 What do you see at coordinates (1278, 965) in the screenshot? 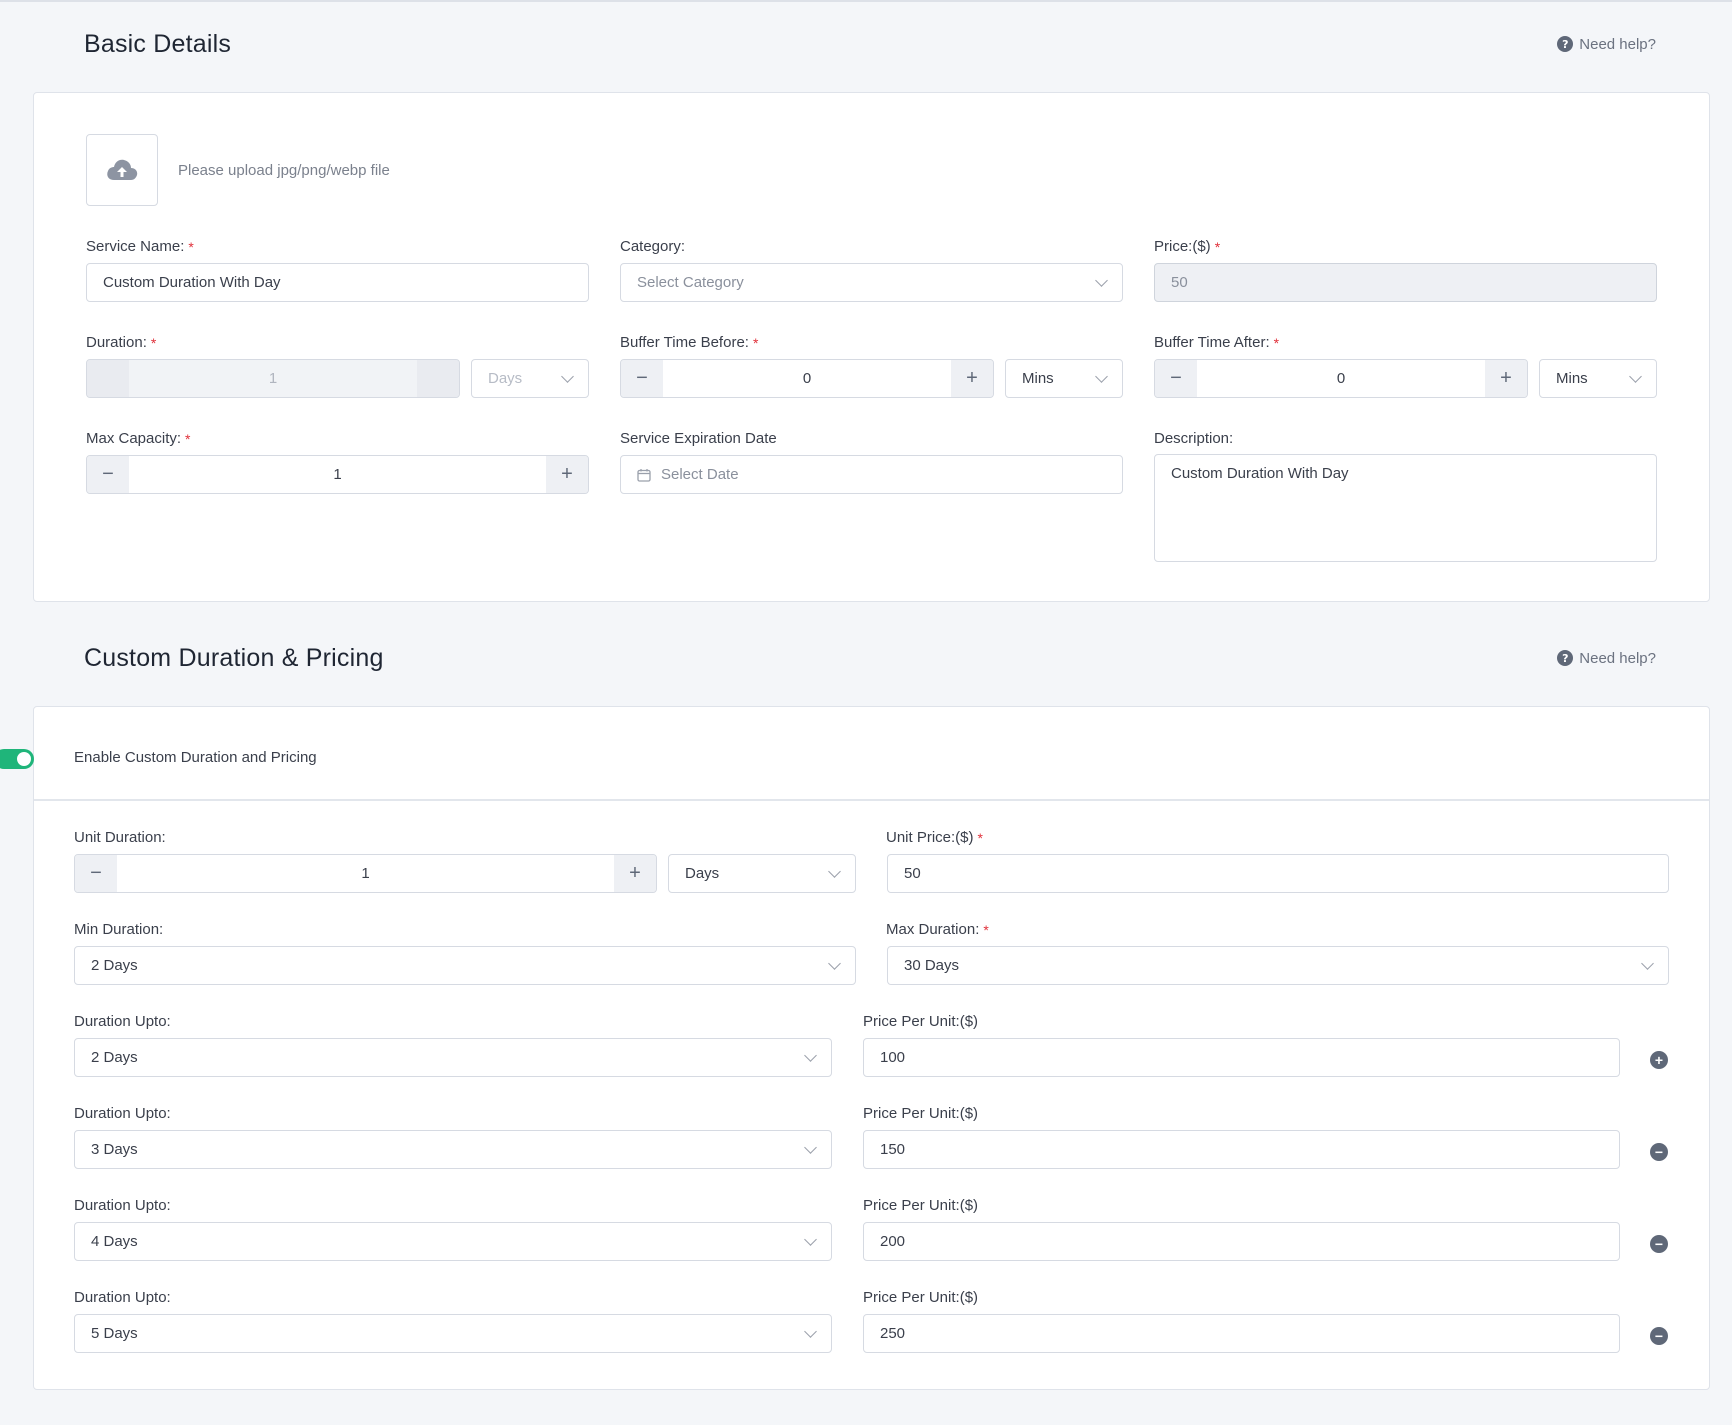
I see `max-duration-select: 30 Days` at bounding box center [1278, 965].